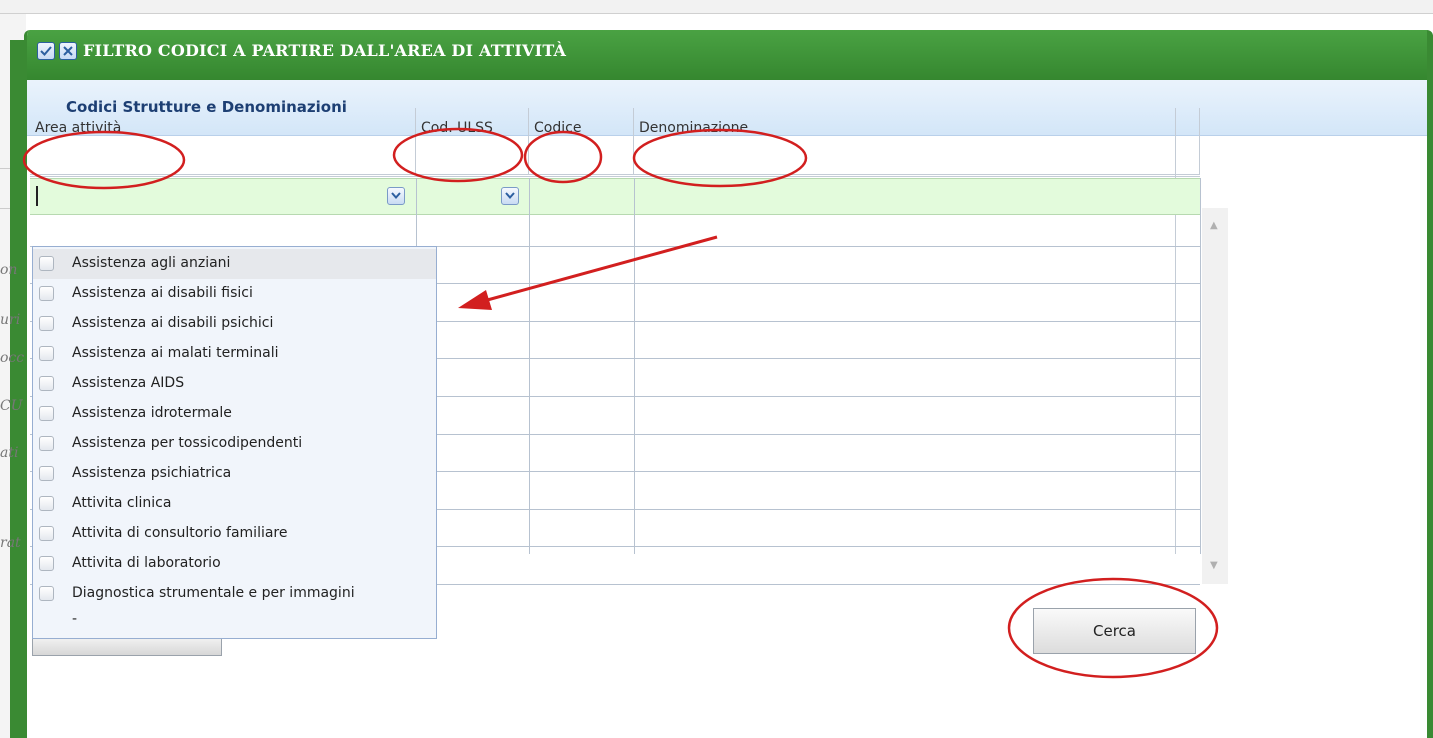 Image resolution: width=1433 pixels, height=738 pixels. I want to click on check-icon, so click(46, 51).